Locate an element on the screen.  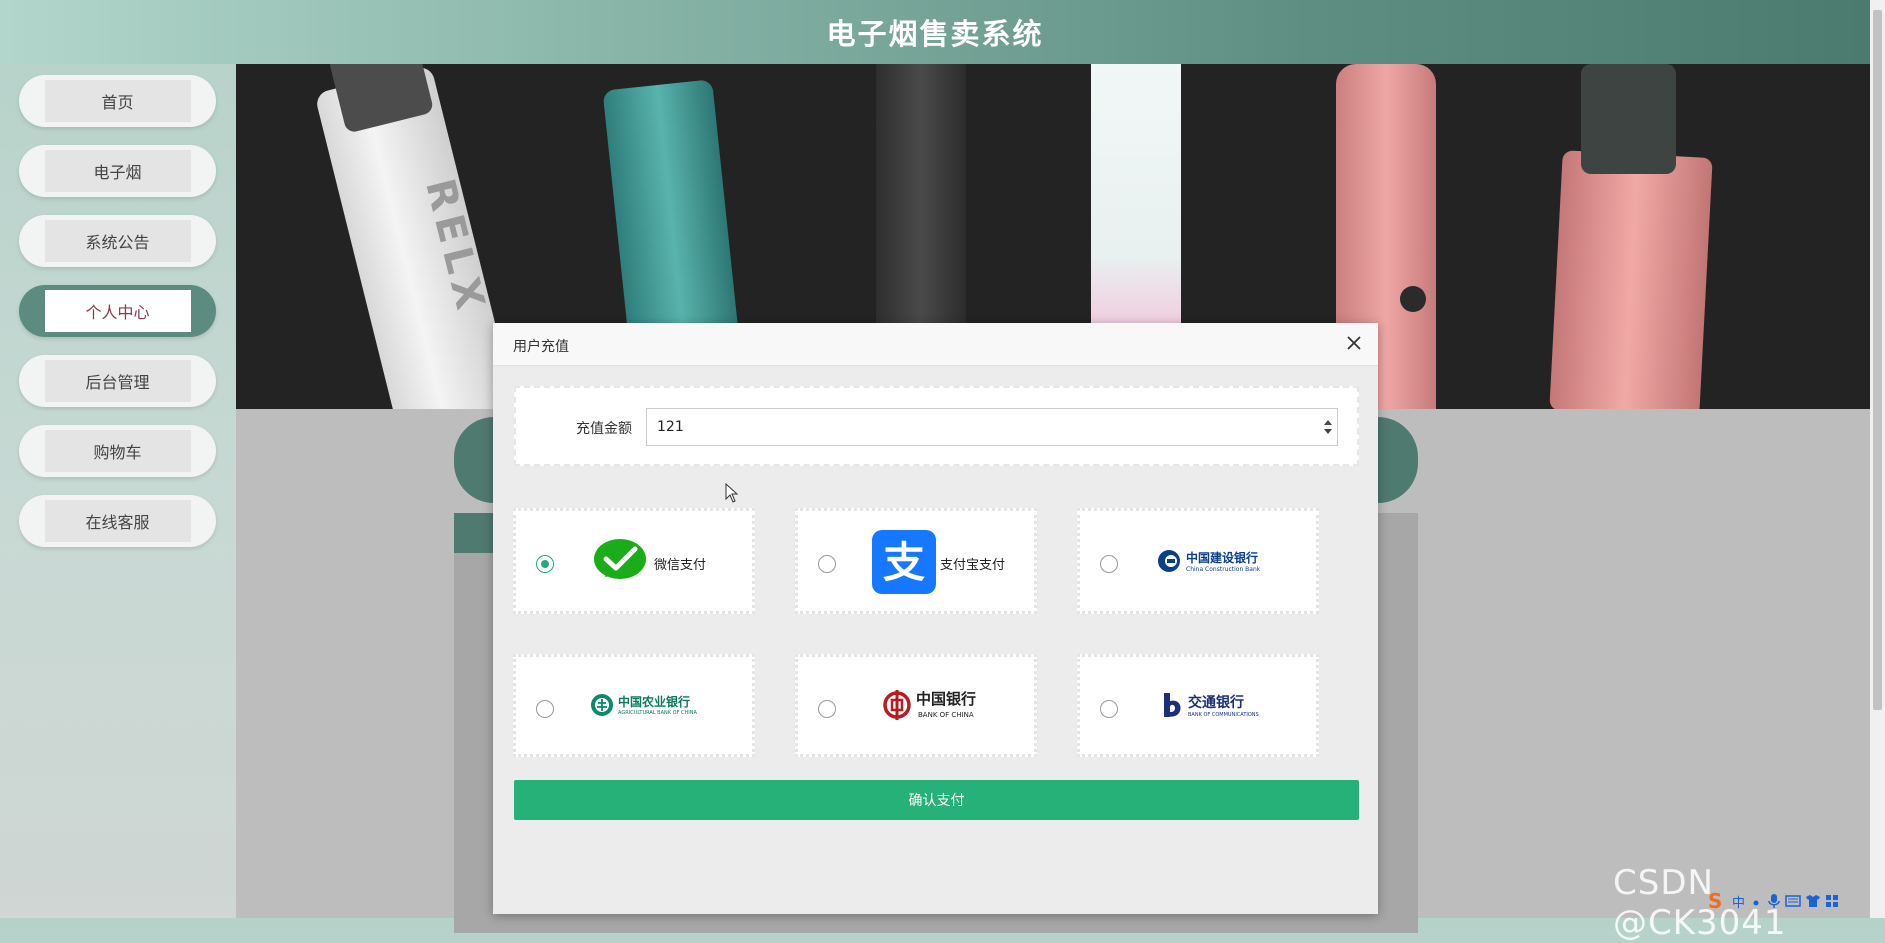
sidebar-item-label: 个人中心 is located at coordinates (117, 311).